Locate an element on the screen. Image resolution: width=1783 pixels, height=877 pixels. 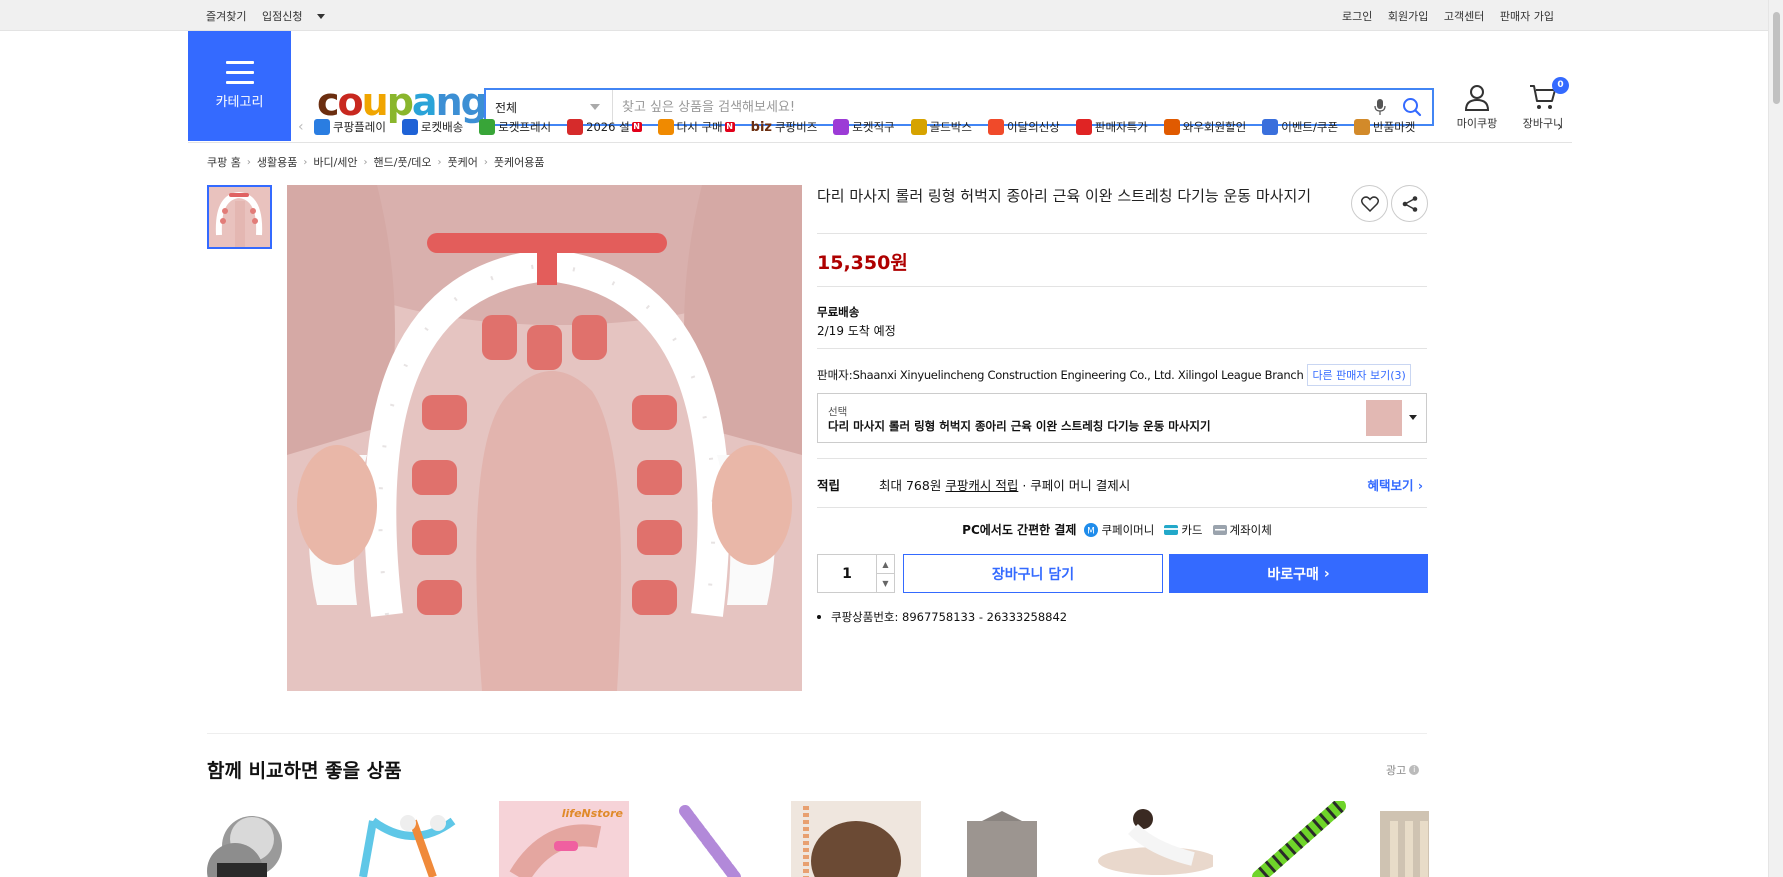
customer-center-link: 고객센터 is located at coordinates (1464, 16).